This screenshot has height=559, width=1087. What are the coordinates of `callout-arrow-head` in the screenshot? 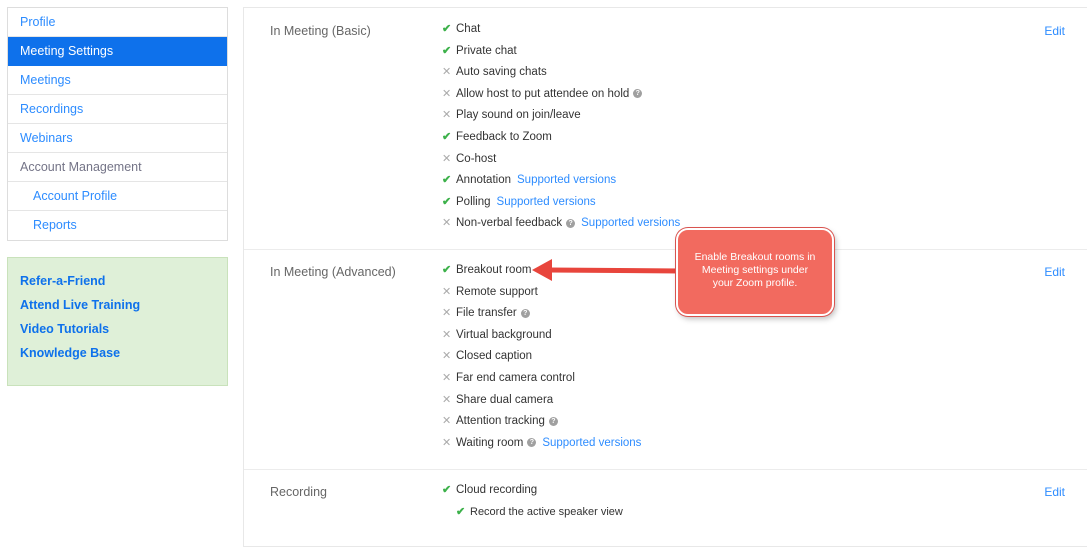 It's located at (542, 270).